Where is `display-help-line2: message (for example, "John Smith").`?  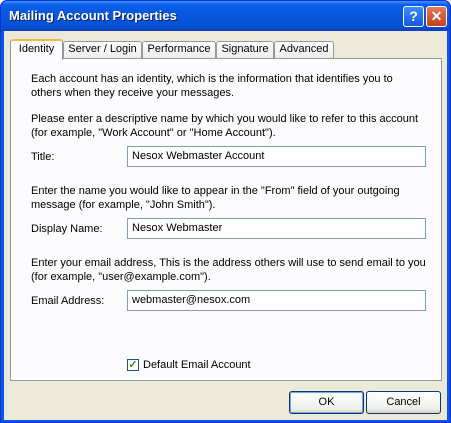
display-help-line2: message (for example, "John Smith"). is located at coordinates (123, 205).